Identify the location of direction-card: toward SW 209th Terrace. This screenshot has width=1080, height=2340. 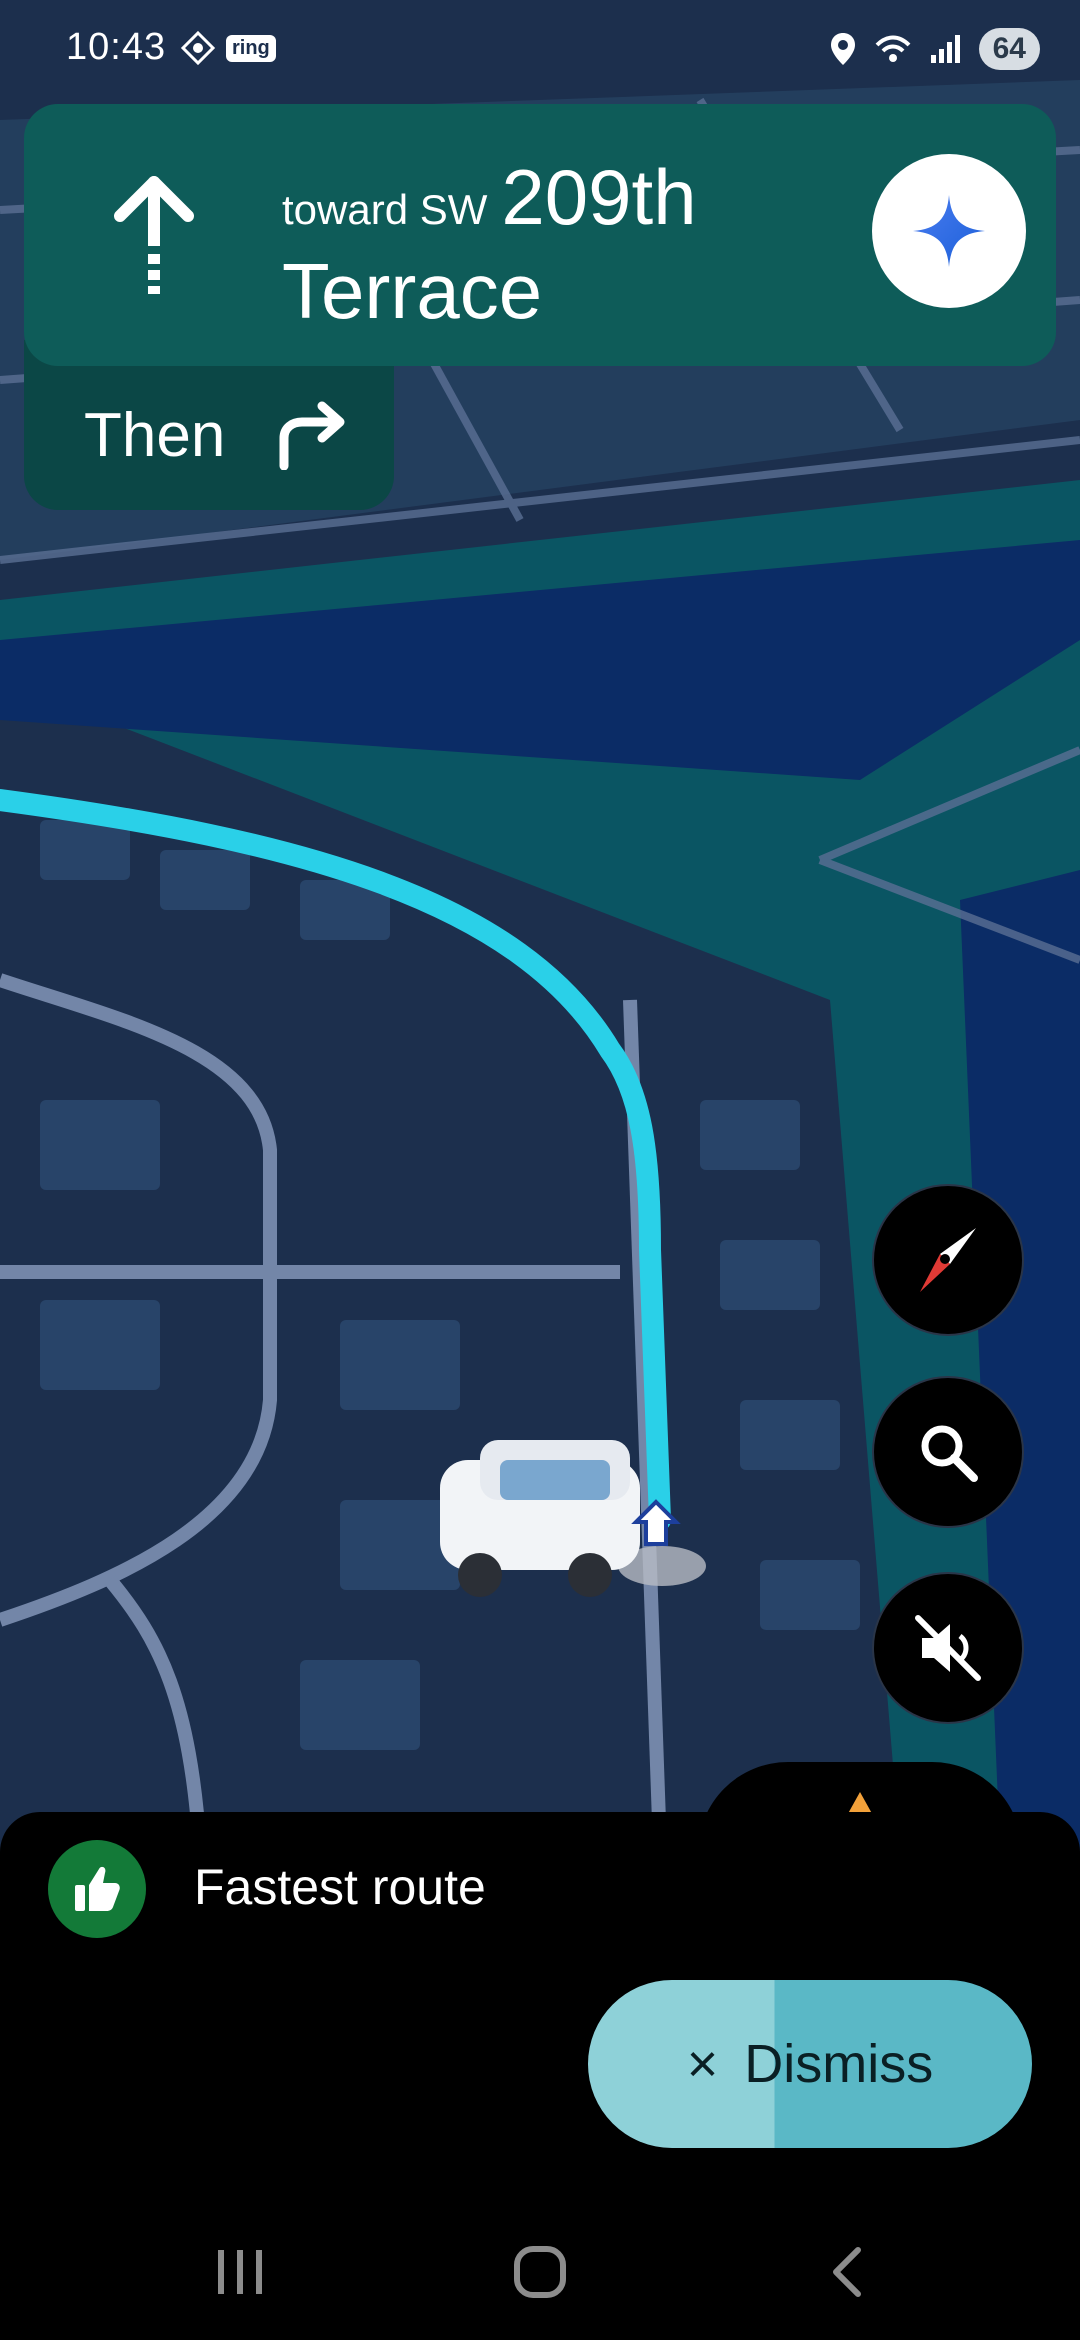
(540, 235).